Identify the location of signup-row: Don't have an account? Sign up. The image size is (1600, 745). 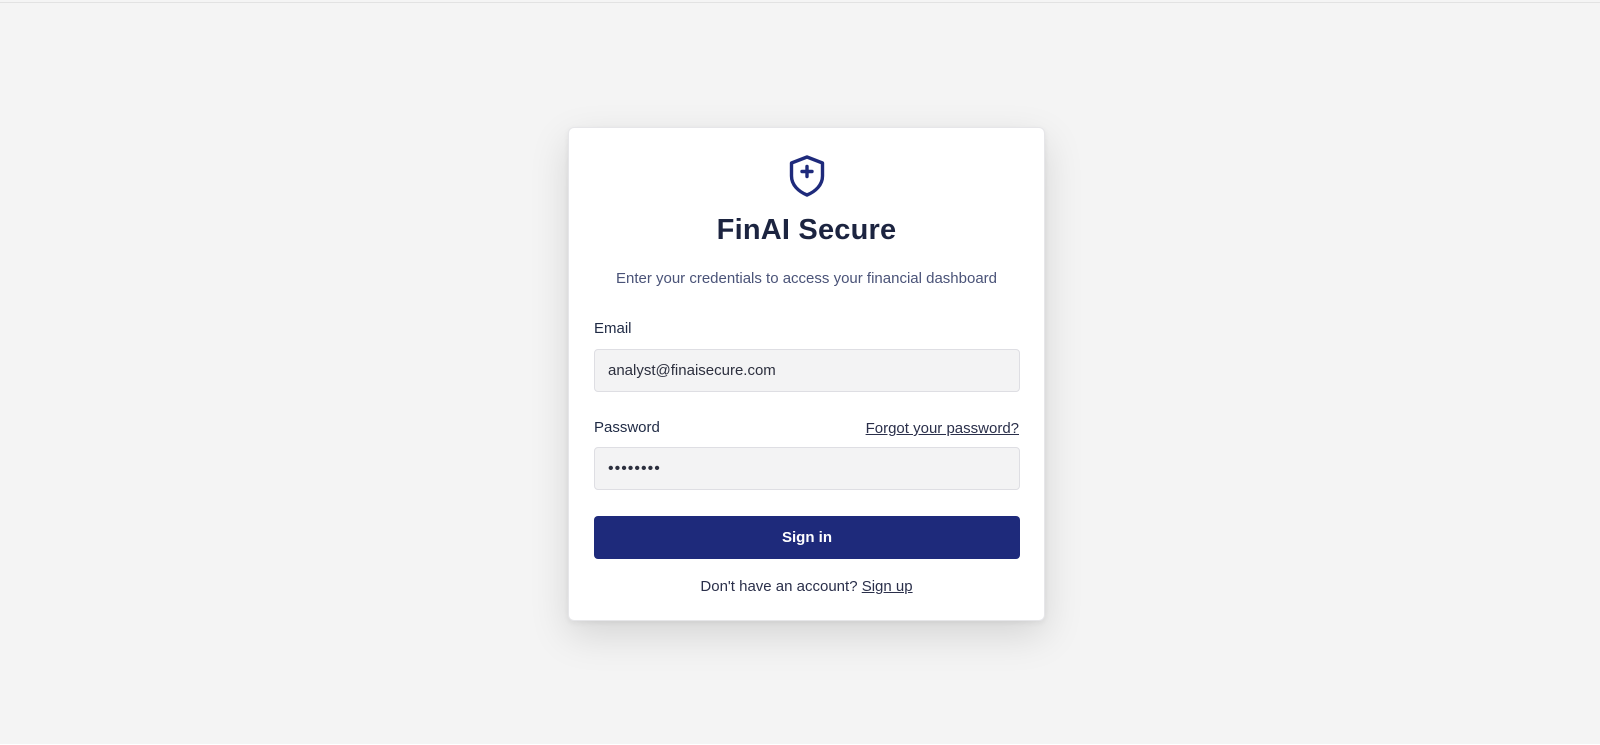
(806, 586).